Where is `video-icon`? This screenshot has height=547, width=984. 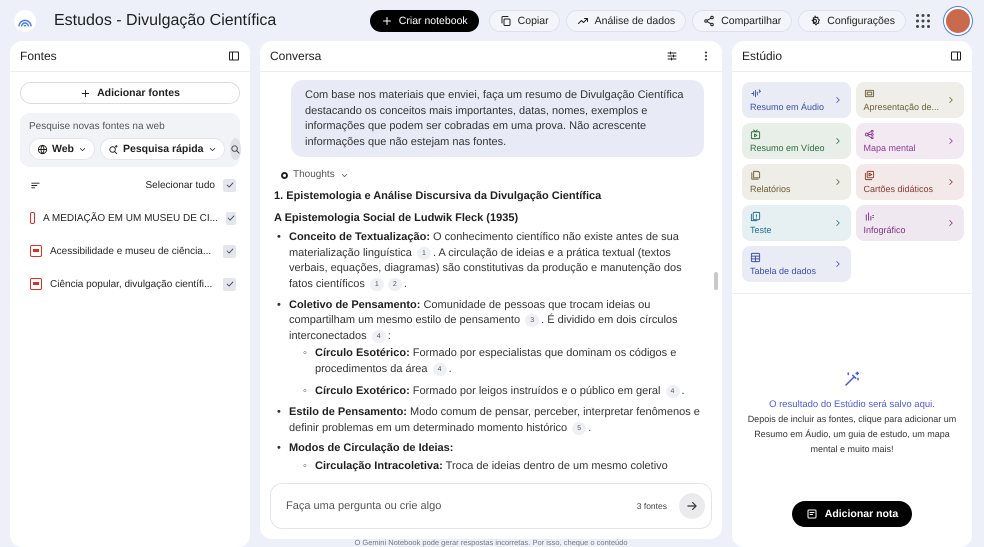 video-icon is located at coordinates (755, 134).